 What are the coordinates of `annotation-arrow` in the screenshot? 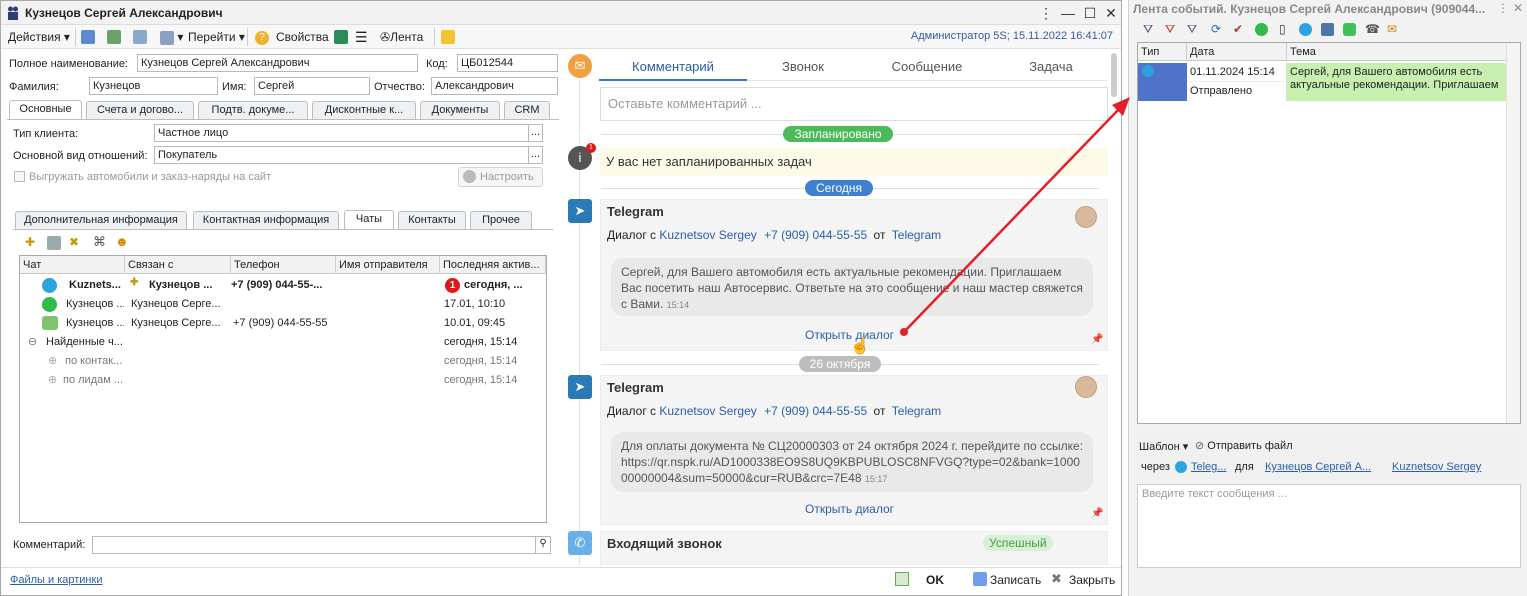 It's located at (1015, 216).